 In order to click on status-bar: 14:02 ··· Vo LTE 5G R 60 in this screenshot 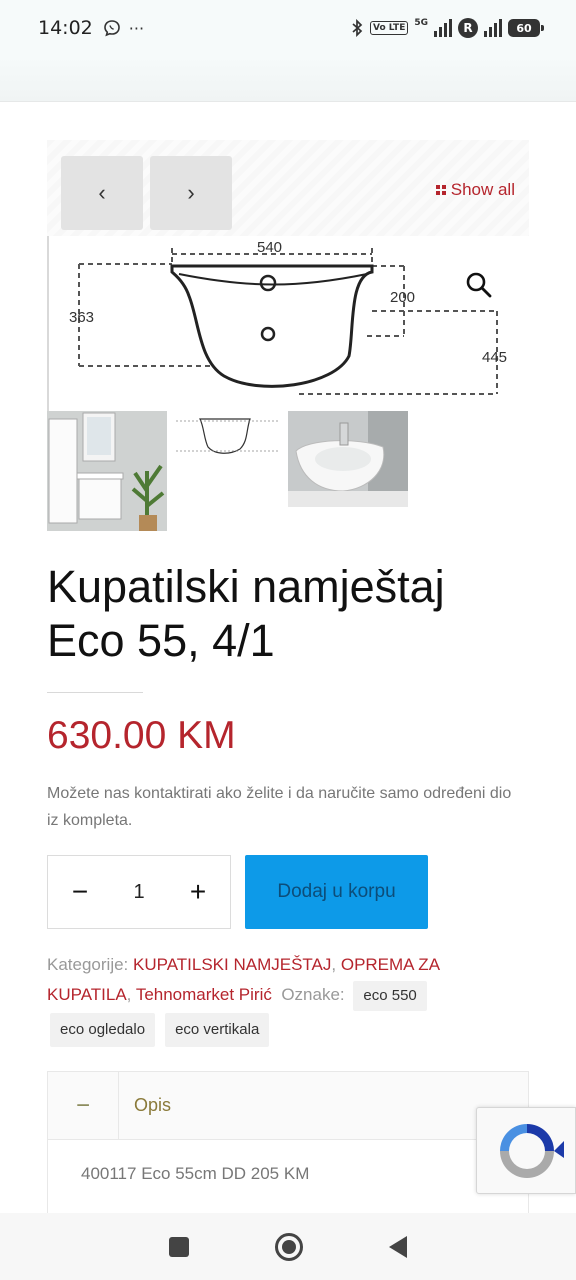, I will do `click(288, 28)`.